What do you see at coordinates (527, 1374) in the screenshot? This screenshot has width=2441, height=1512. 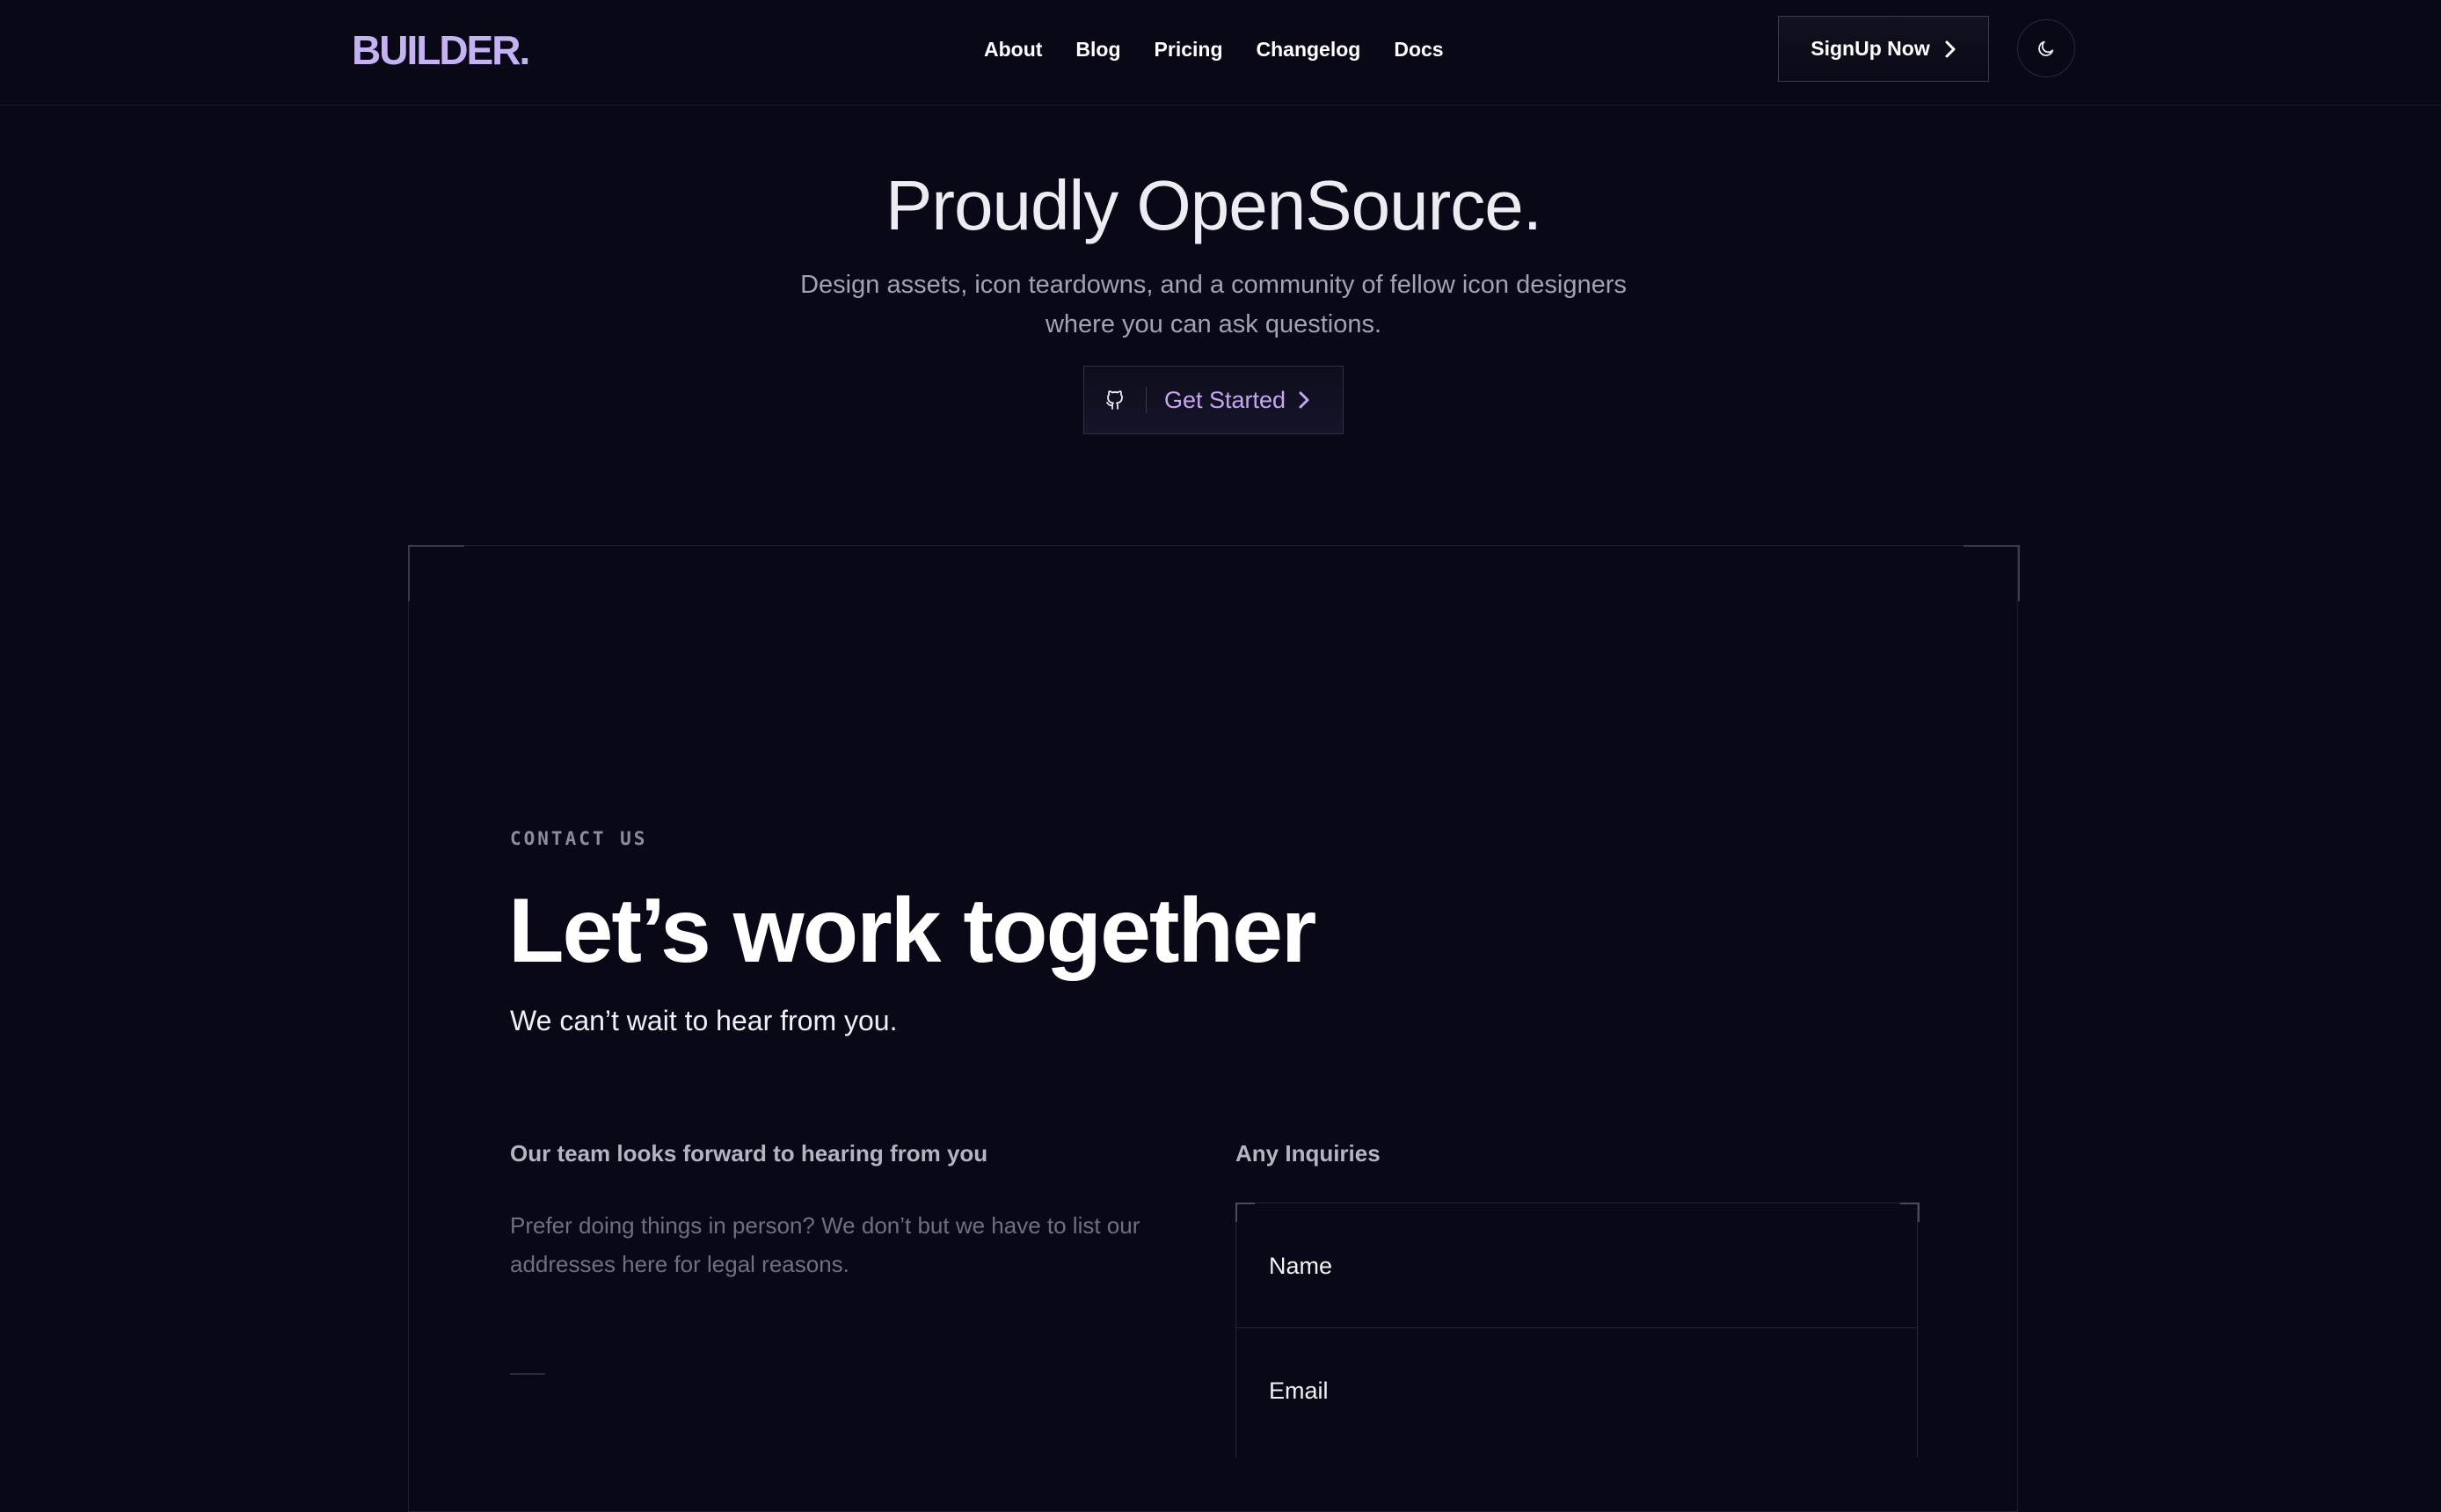 I see `divider` at bounding box center [527, 1374].